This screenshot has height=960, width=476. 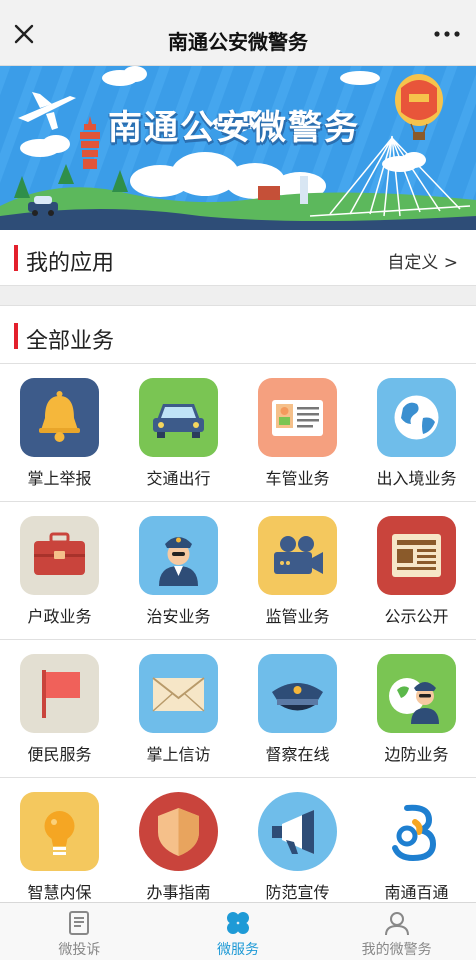 I want to click on service-border: 边防业务, so click(x=416, y=708).